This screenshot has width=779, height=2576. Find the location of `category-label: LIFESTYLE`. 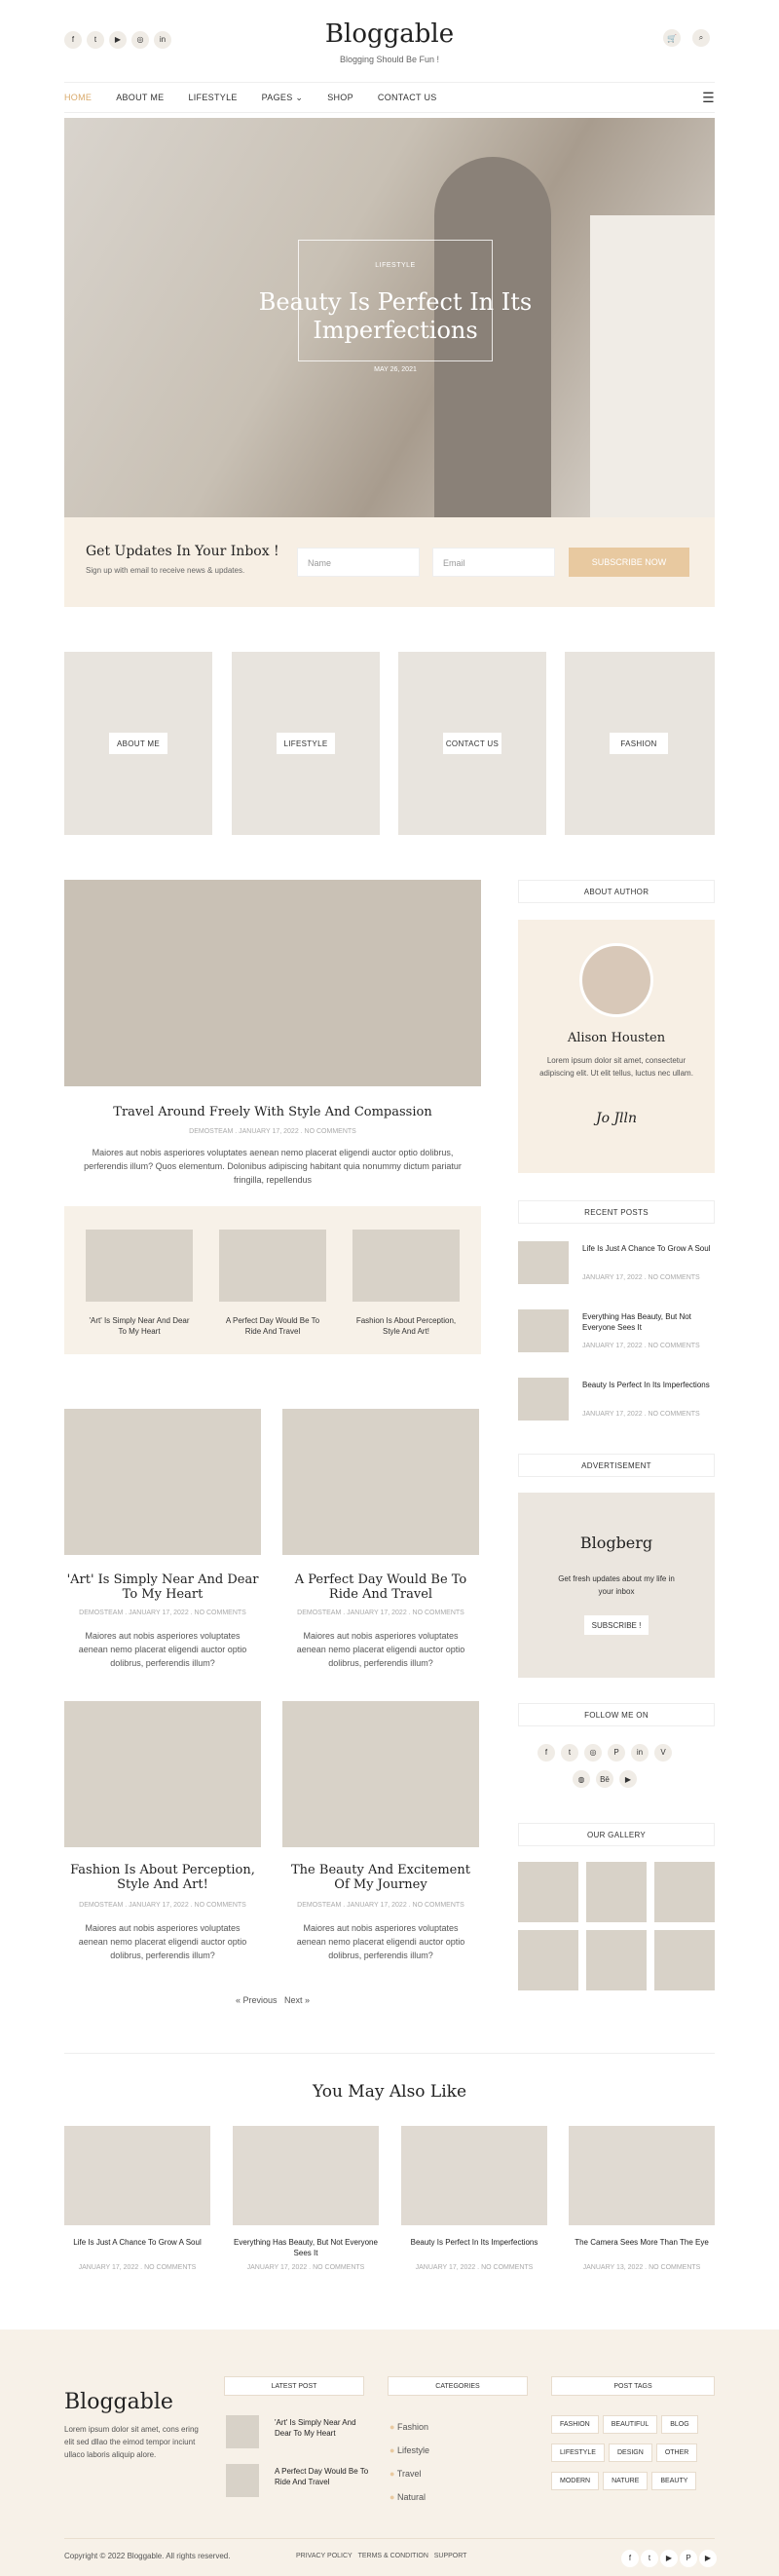

category-label: LIFESTYLE is located at coordinates (306, 743).